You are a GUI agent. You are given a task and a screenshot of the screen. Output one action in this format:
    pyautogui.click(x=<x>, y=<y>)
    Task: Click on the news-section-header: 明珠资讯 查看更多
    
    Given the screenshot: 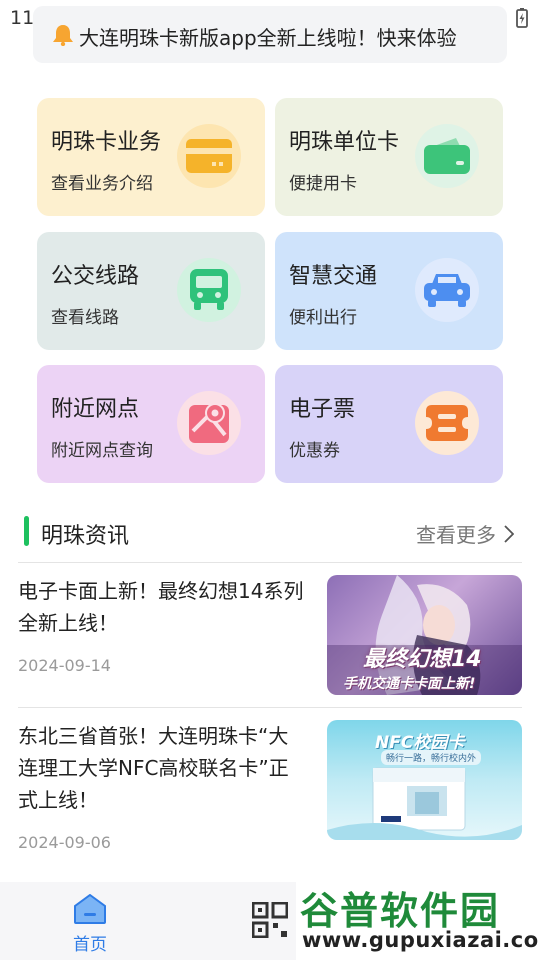 What is the action you would take?
    pyautogui.click(x=270, y=532)
    